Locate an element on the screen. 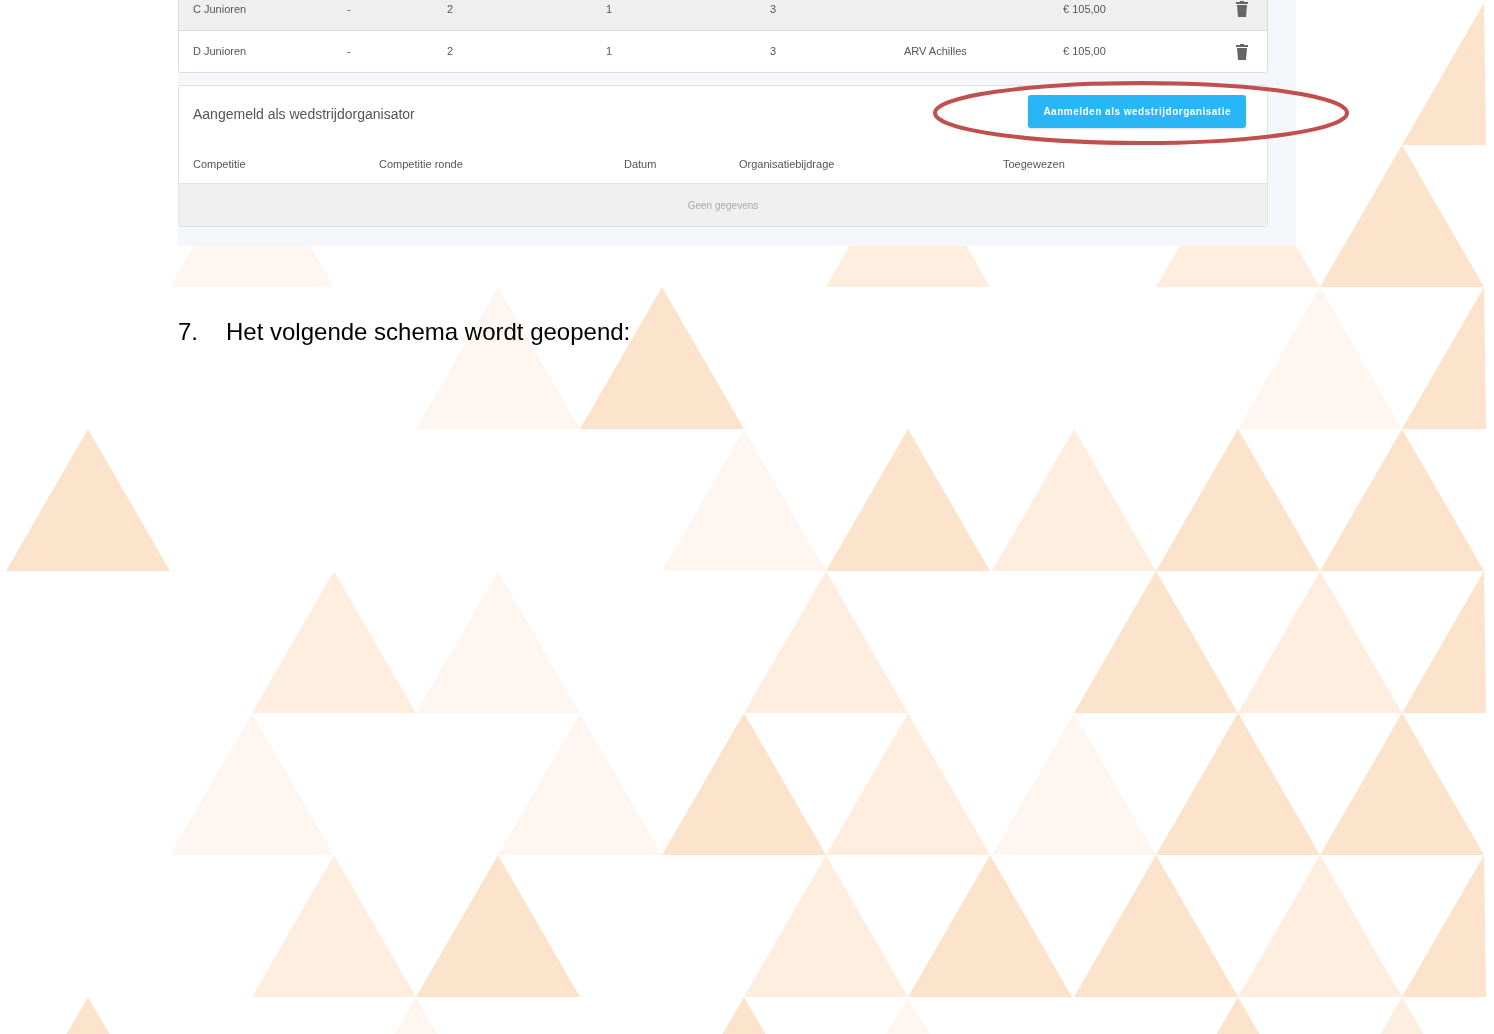 This screenshot has width=1494, height=1034. empty-message: Geen gegevens is located at coordinates (723, 205).